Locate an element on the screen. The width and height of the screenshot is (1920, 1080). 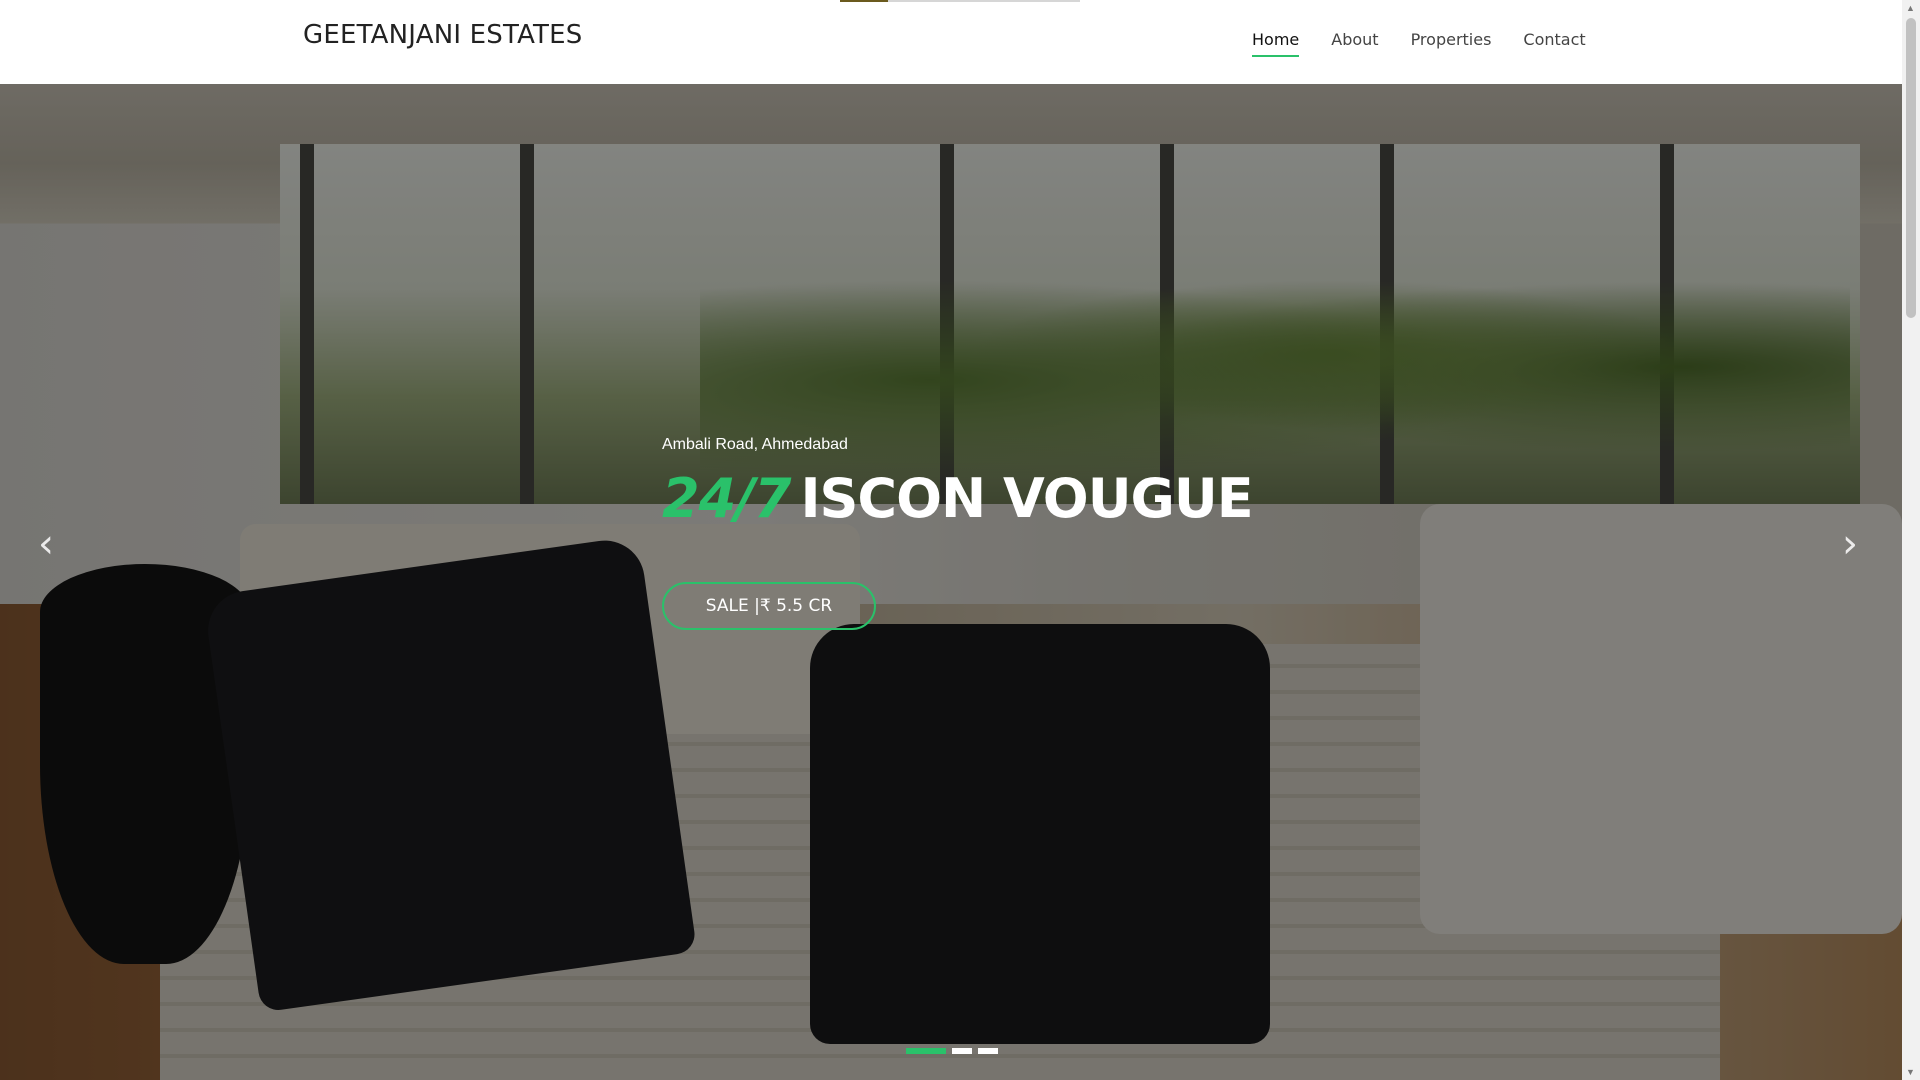
property-title-accent: 24/7 is located at coordinates (726, 498).